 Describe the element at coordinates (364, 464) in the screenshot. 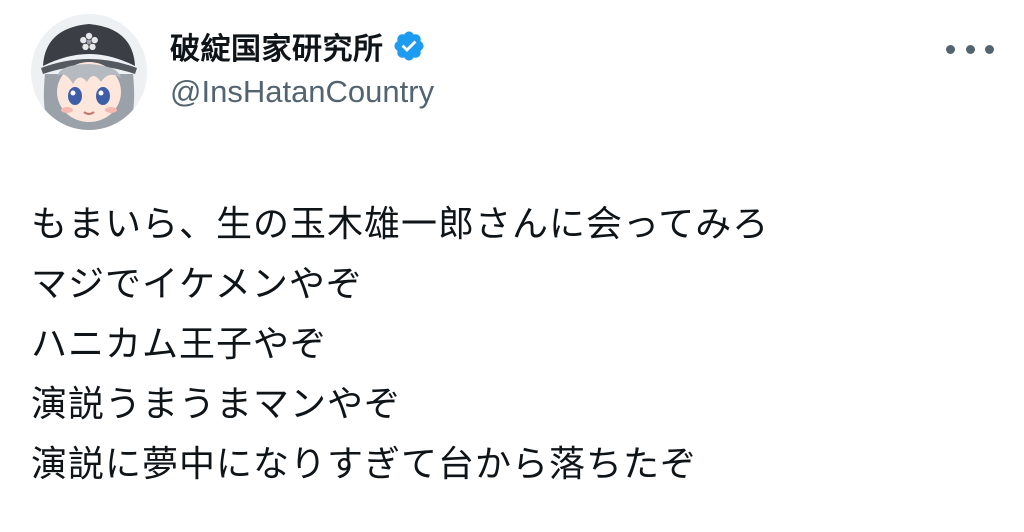

I see `tweet-line: 演説に夢中になりすぎて台から落ちたぞ` at that location.